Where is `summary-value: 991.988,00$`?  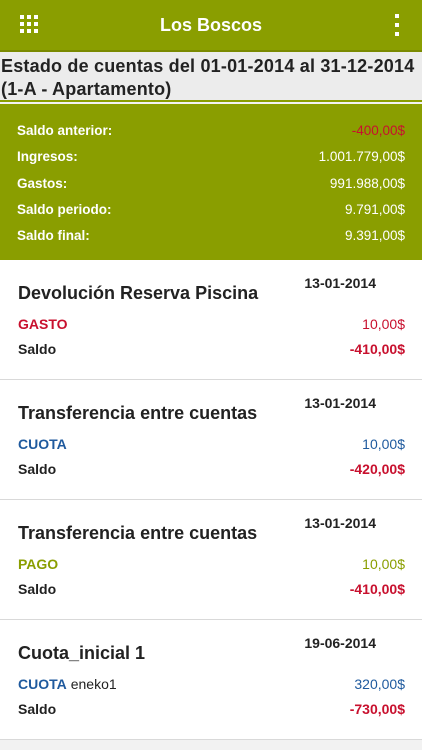 summary-value: 991.988,00$ is located at coordinates (367, 183).